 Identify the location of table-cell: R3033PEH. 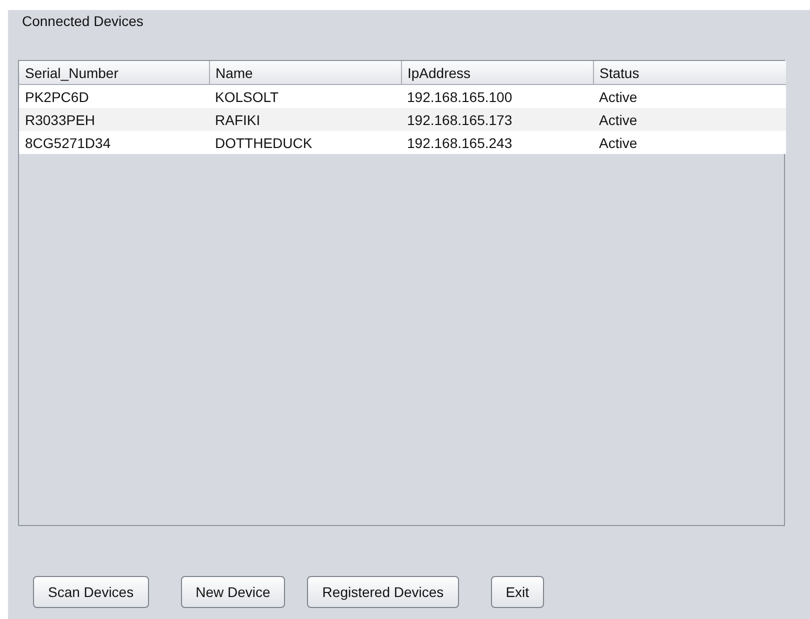
(114, 119).